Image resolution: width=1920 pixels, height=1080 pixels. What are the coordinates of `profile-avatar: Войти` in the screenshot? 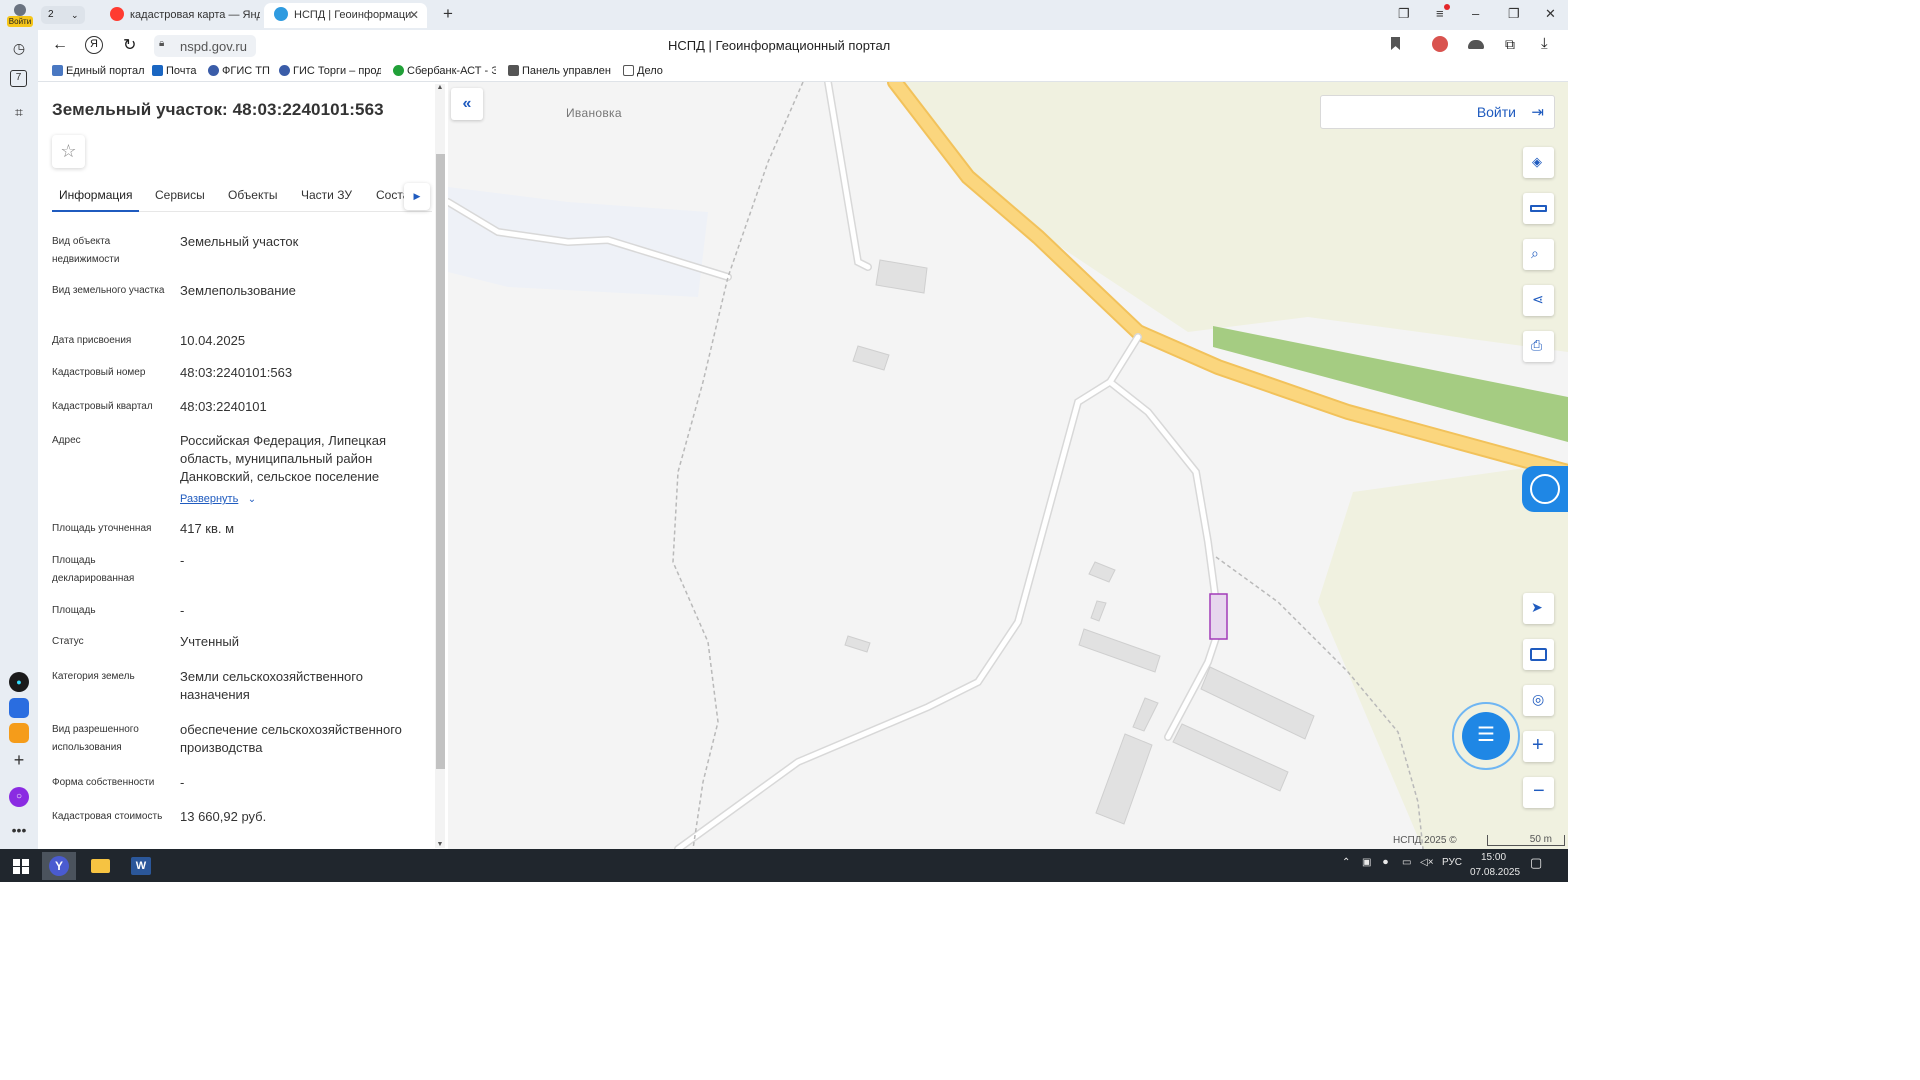 It's located at (20, 15).